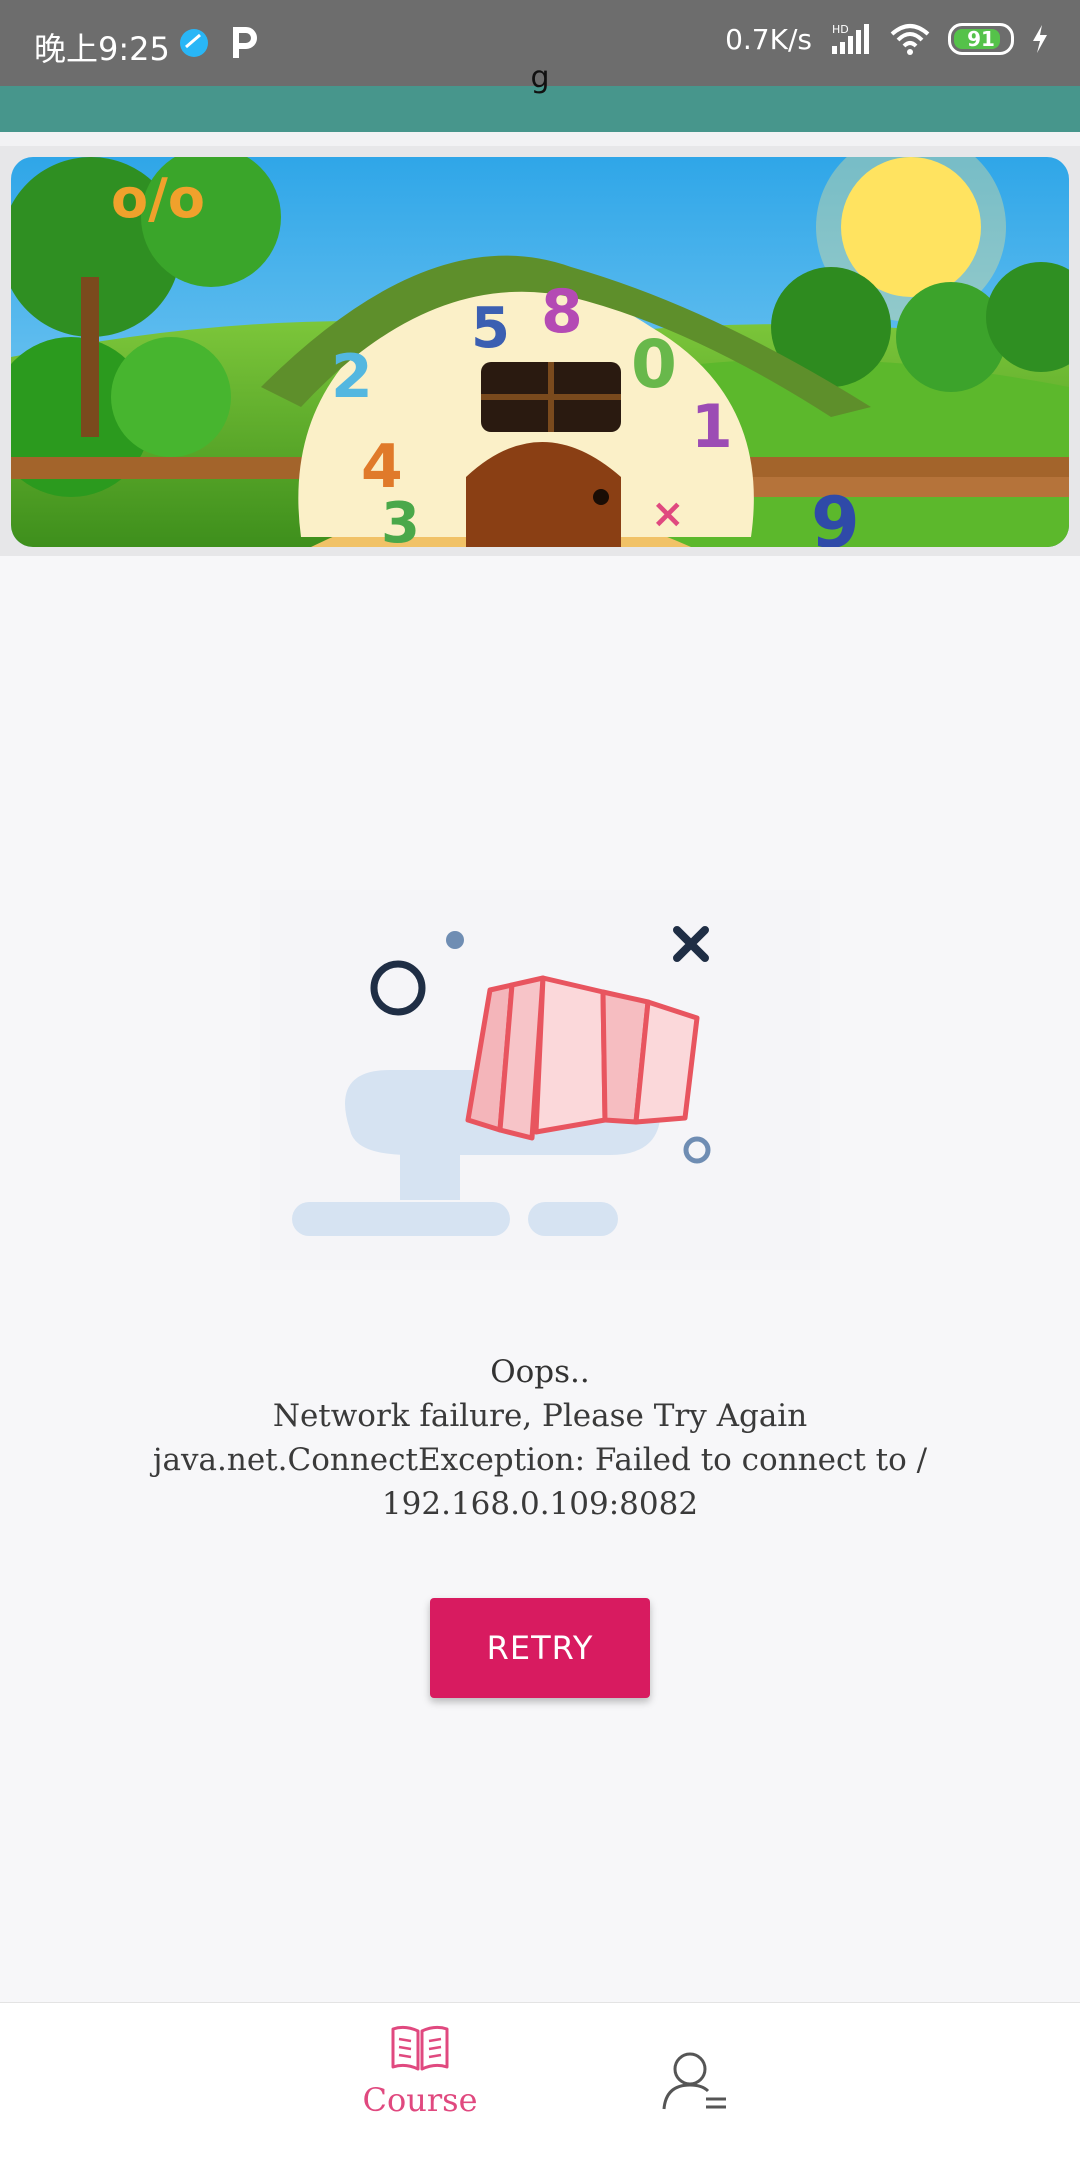  I want to click on toolbar-divider, so click(540, 139).